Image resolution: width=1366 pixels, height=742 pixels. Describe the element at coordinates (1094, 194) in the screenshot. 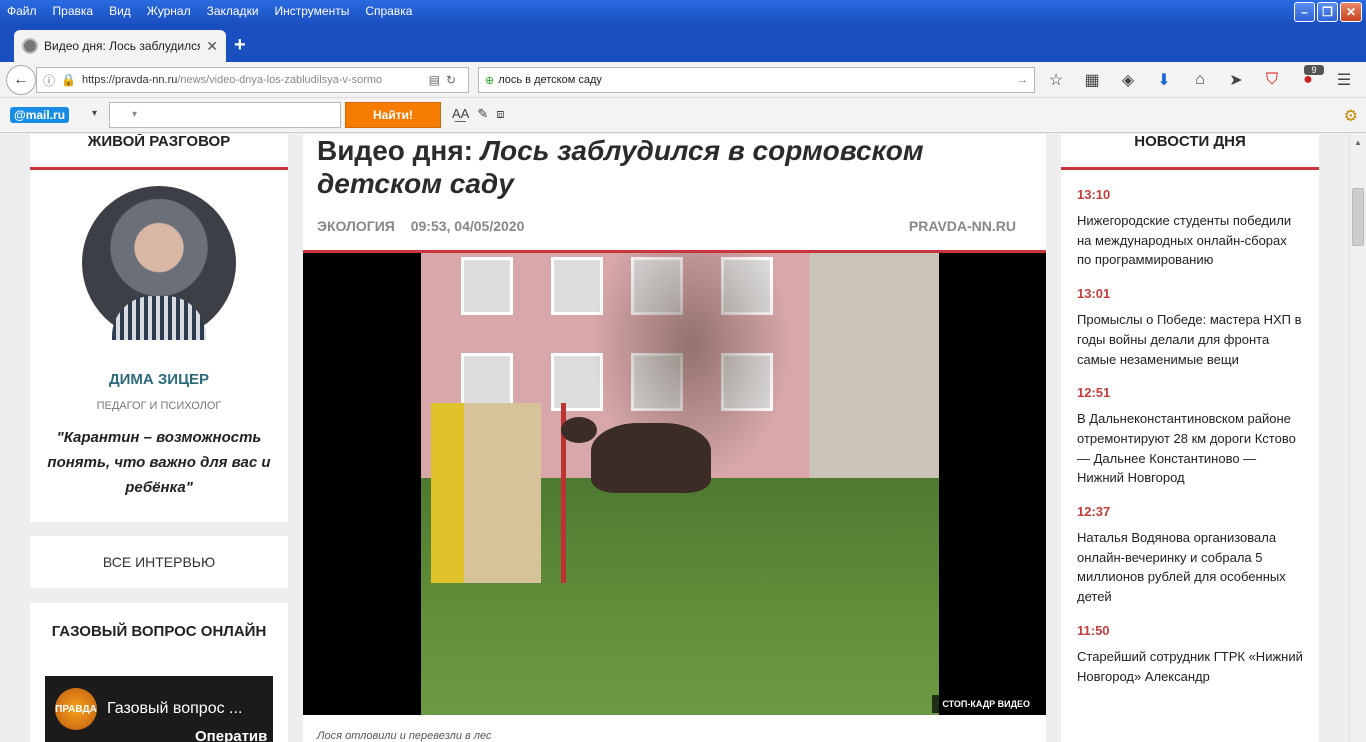

I see `news-time: 13:10` at that location.